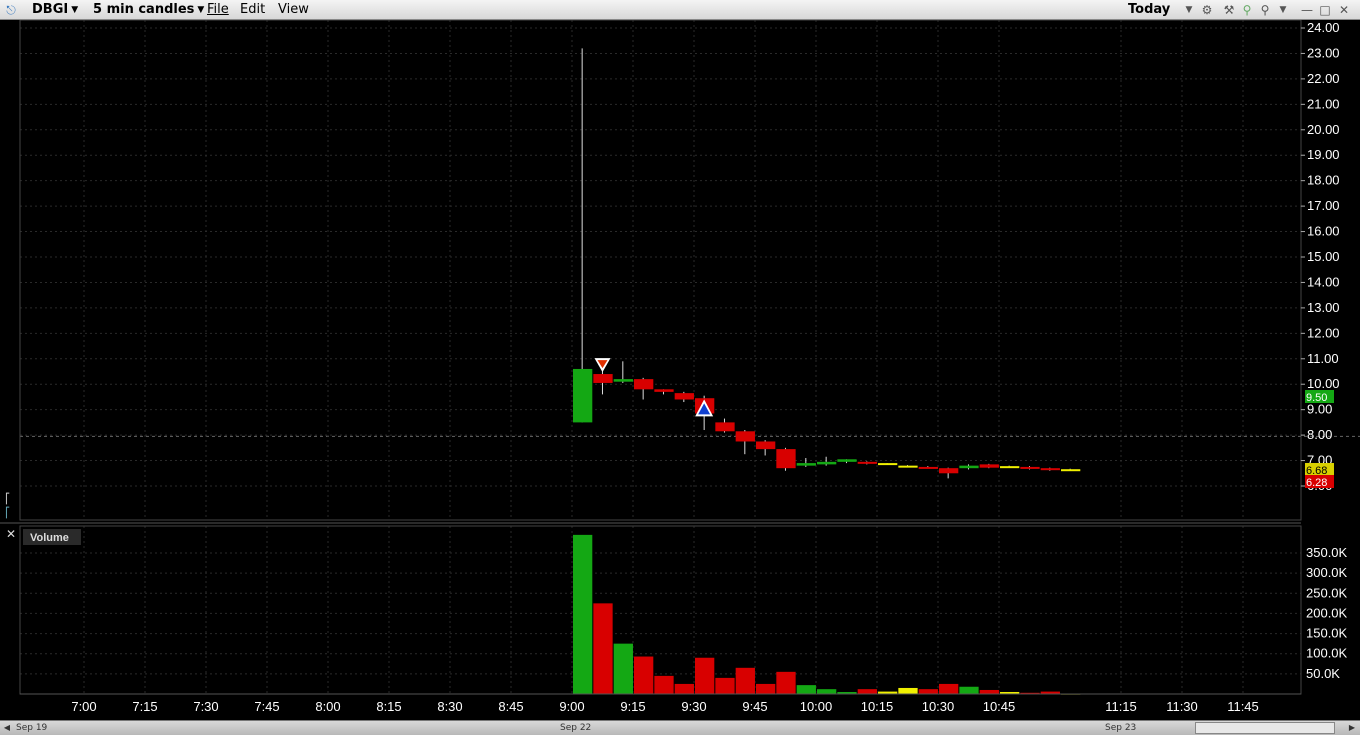 The image size is (1360, 735). Describe the element at coordinates (1323, 52) in the screenshot. I see `price-tick-label: 23.00` at that location.